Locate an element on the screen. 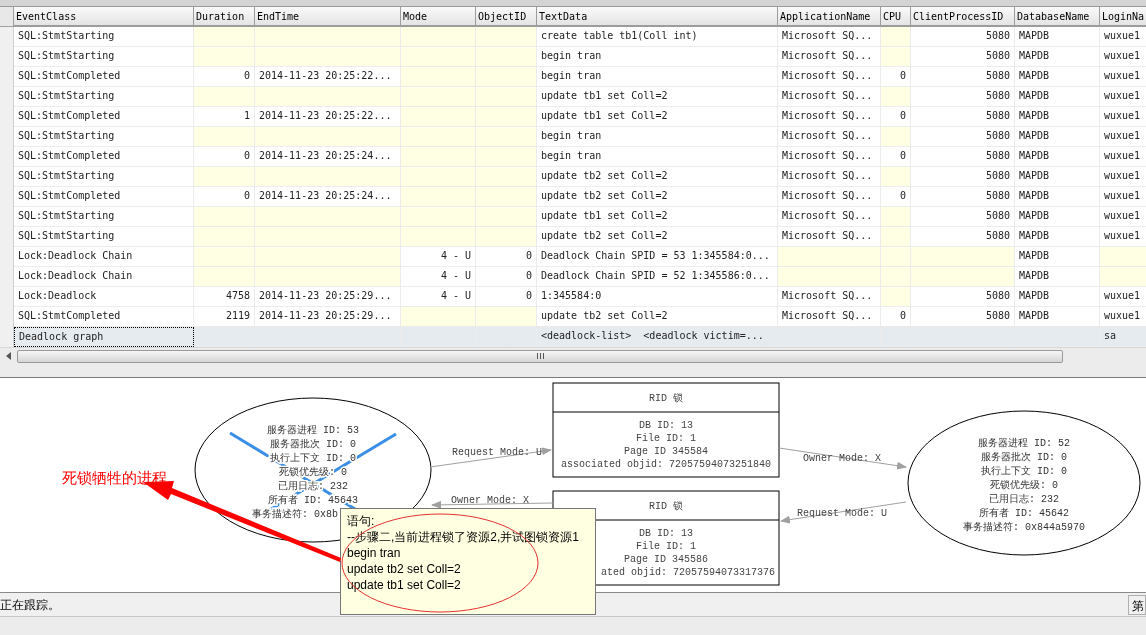 This screenshot has width=1146, height=635. node-text: associated objid: 72057594073251840 is located at coordinates (666, 464).